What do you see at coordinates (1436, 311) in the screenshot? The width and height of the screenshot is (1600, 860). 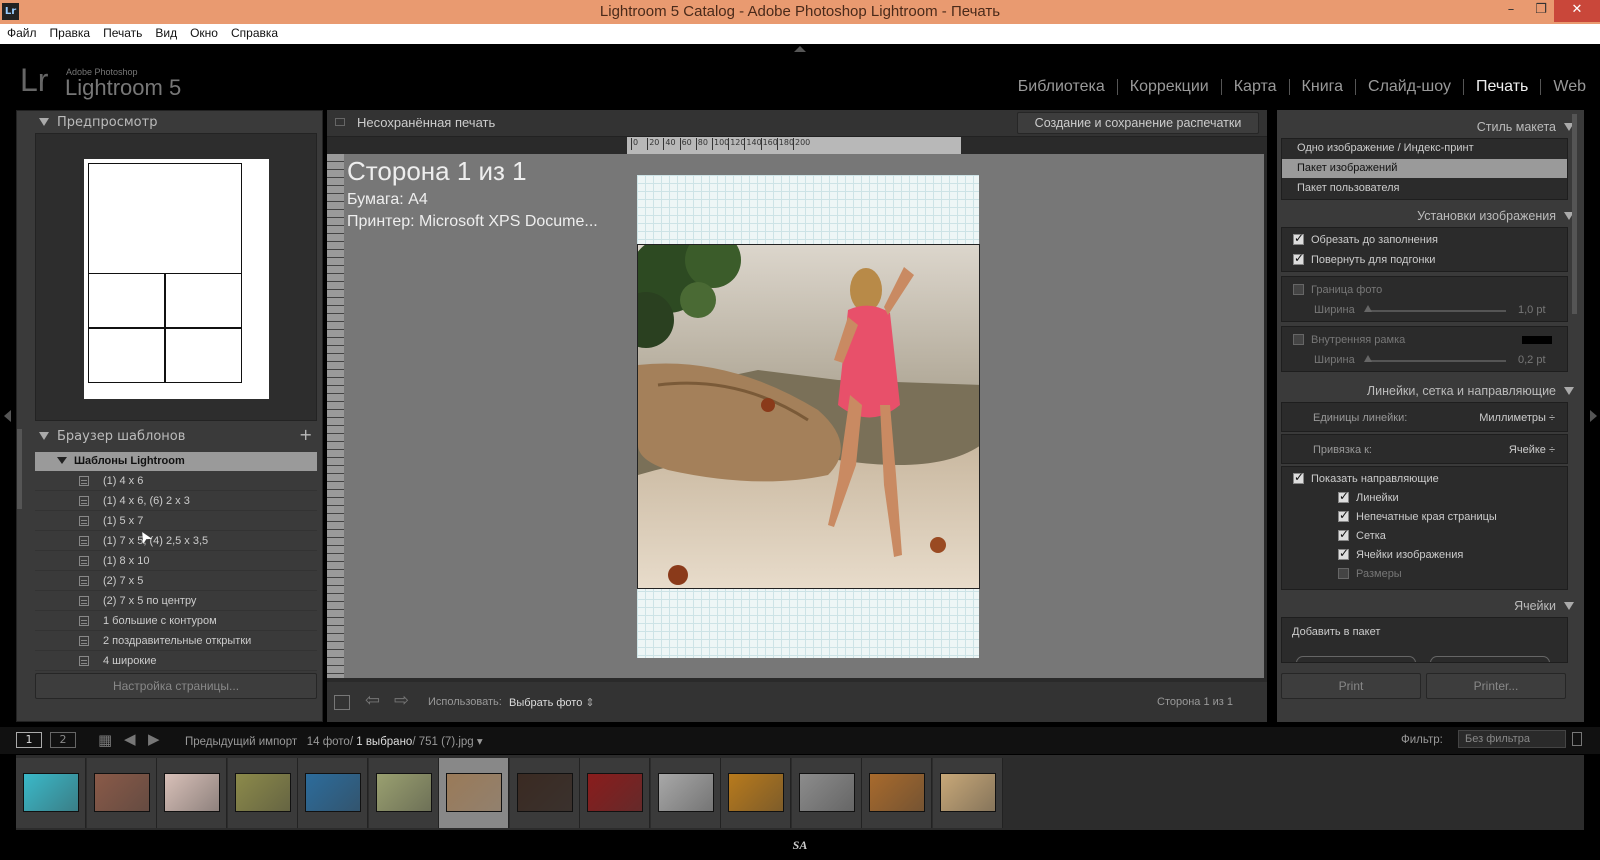 I see `border-width-slider` at bounding box center [1436, 311].